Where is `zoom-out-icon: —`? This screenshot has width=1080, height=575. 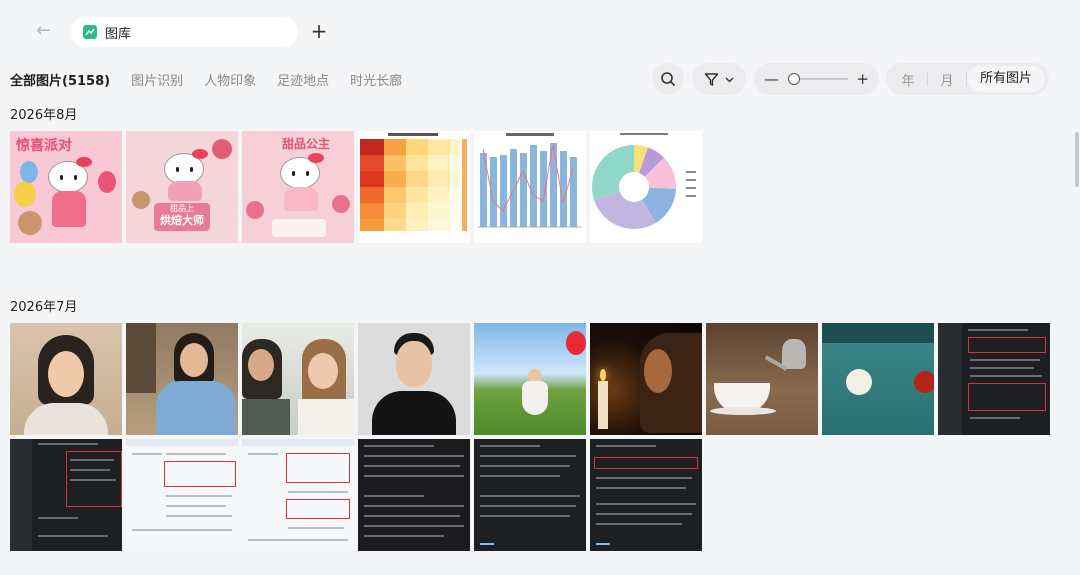
zoom-out-icon: — is located at coordinates (771, 79).